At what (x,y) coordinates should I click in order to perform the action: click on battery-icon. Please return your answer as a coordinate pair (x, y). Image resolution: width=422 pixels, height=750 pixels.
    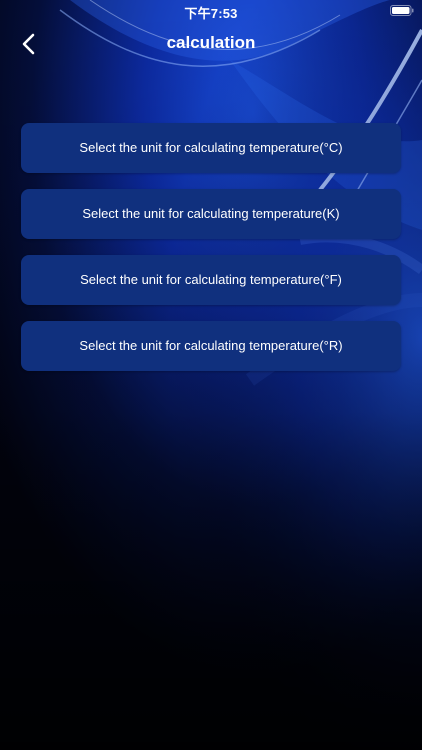
    Looking at the image, I should click on (402, 10).